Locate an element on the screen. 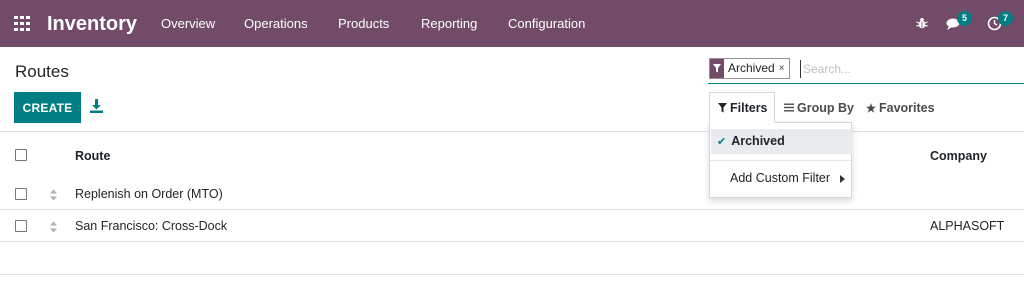 The image size is (1024, 304). add-custom-filter: Add Custom Filter is located at coordinates (780, 178).